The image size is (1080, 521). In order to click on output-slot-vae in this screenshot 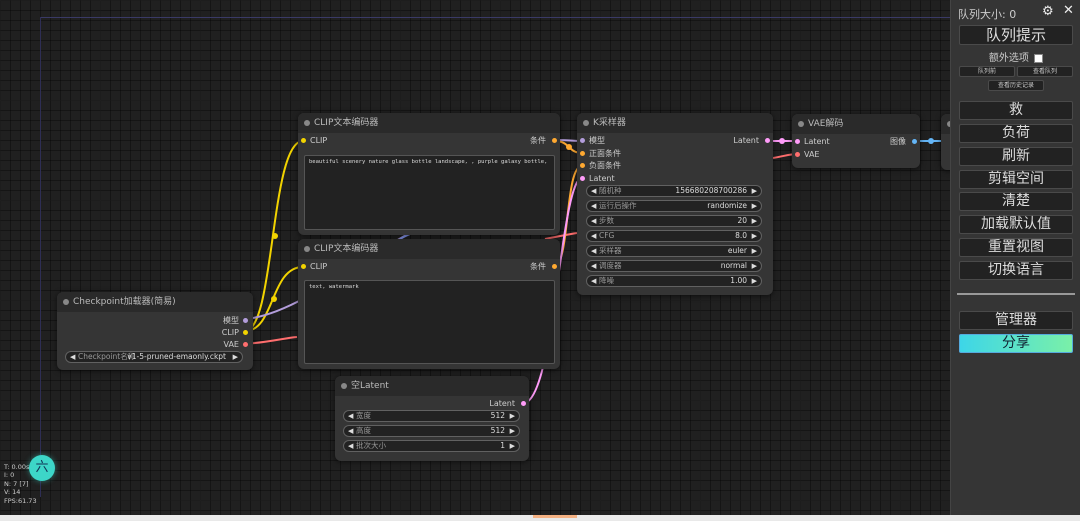, I will do `click(245, 344)`.